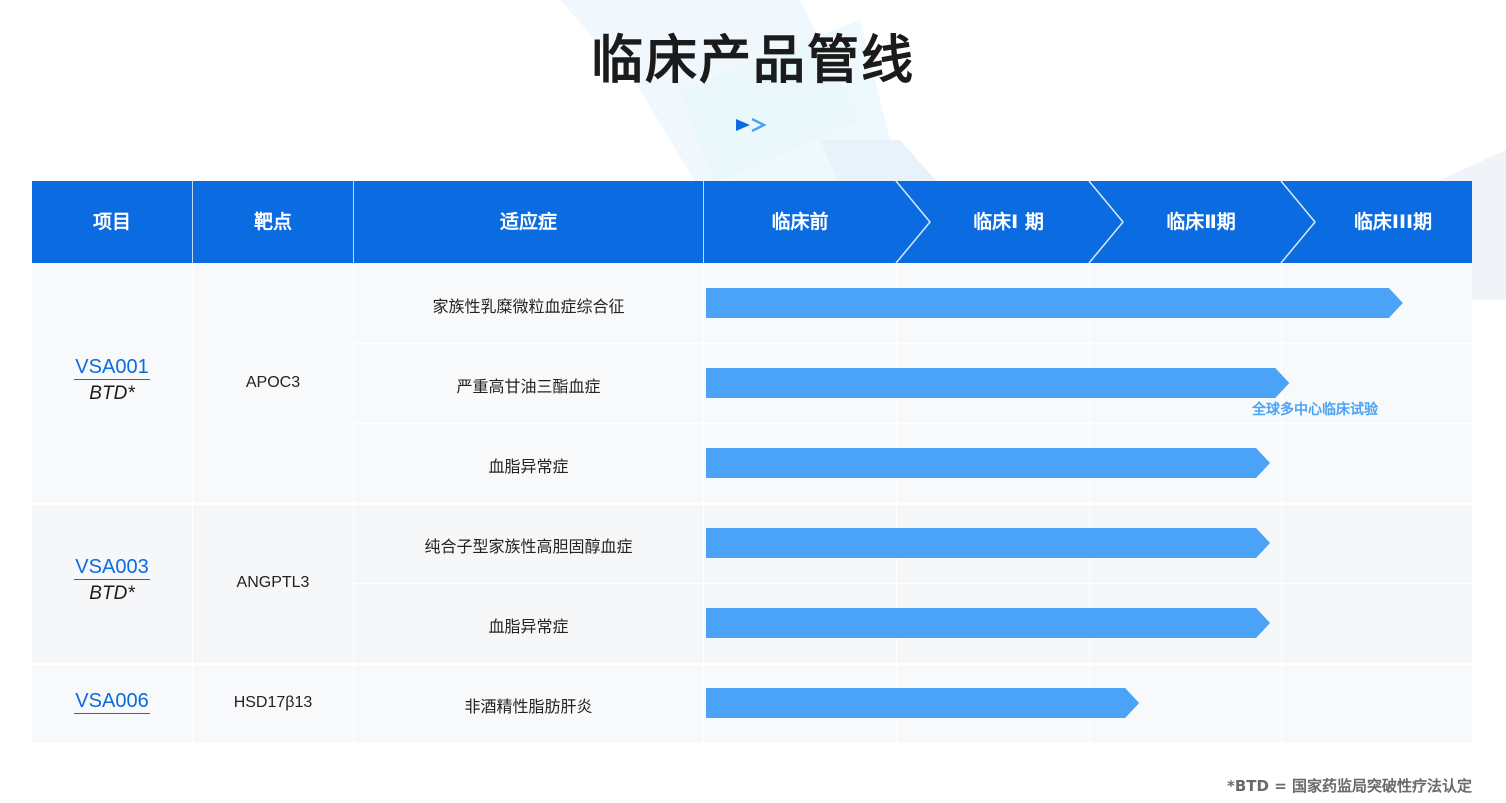 The image size is (1506, 803). I want to click on footnote: *BTD = 国家药监局突破性疗法认定, so click(1349, 786).